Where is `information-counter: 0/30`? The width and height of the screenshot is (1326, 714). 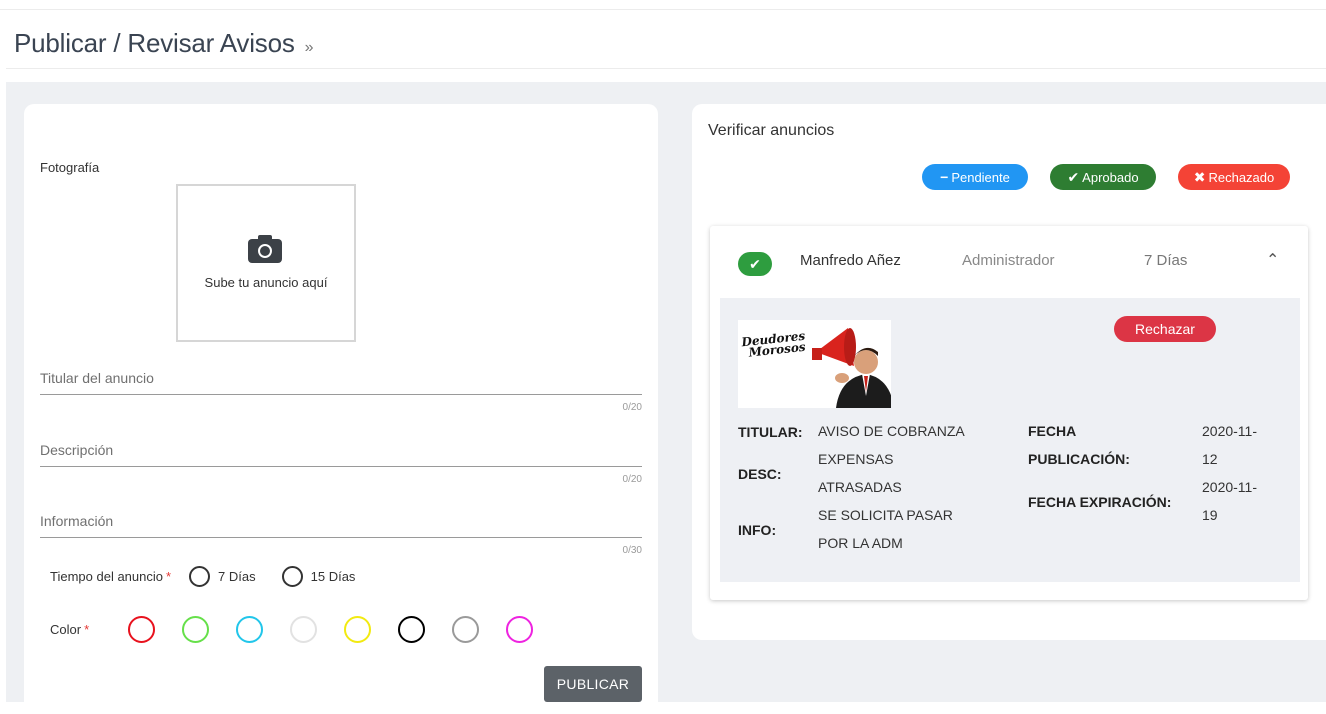 information-counter: 0/30 is located at coordinates (632, 550).